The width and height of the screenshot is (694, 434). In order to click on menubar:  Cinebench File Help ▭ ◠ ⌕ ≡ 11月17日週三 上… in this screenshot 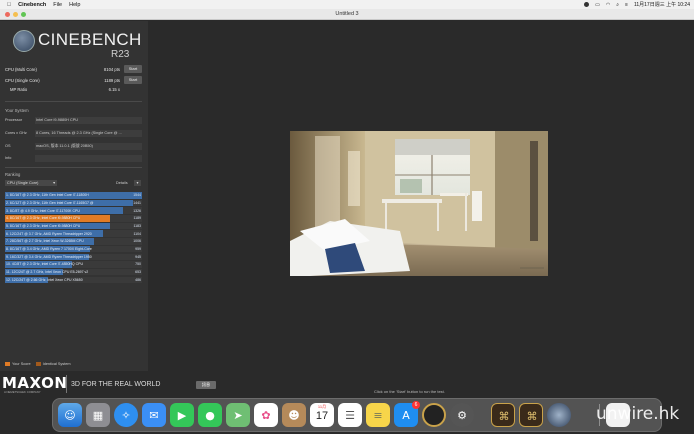, I will do `click(347, 4)`.